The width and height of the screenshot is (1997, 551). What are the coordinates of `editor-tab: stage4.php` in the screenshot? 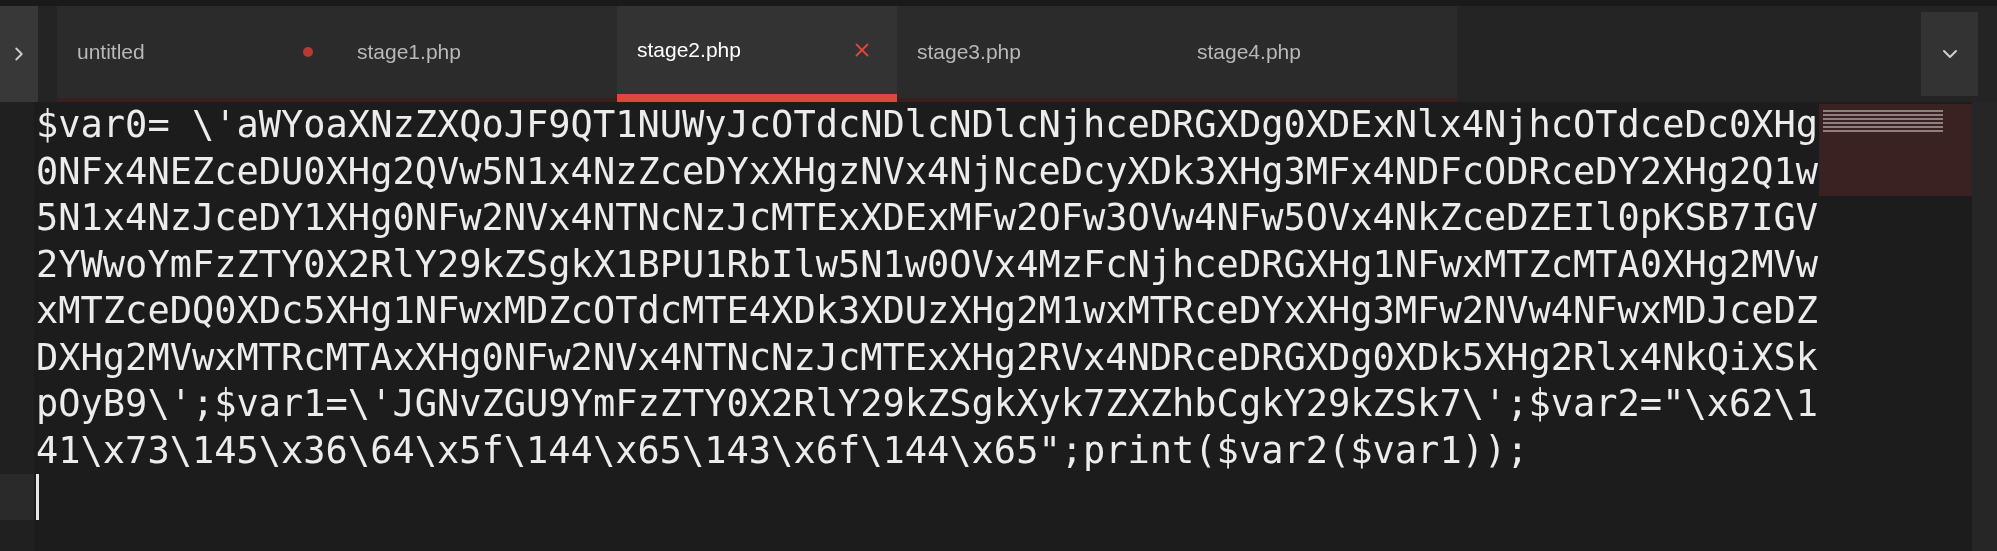 It's located at (1317, 54).